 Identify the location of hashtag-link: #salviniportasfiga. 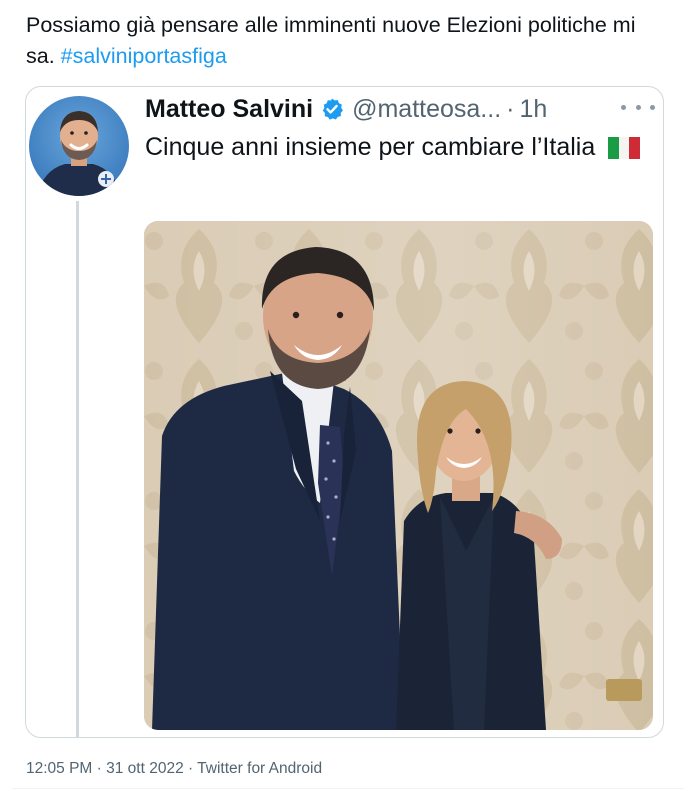
(144, 56).